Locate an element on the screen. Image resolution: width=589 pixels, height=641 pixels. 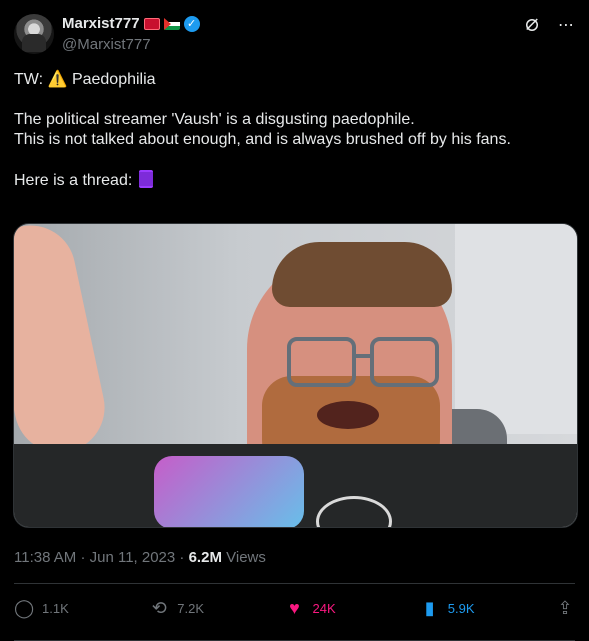
meta-divider is located at coordinates (294, 583).